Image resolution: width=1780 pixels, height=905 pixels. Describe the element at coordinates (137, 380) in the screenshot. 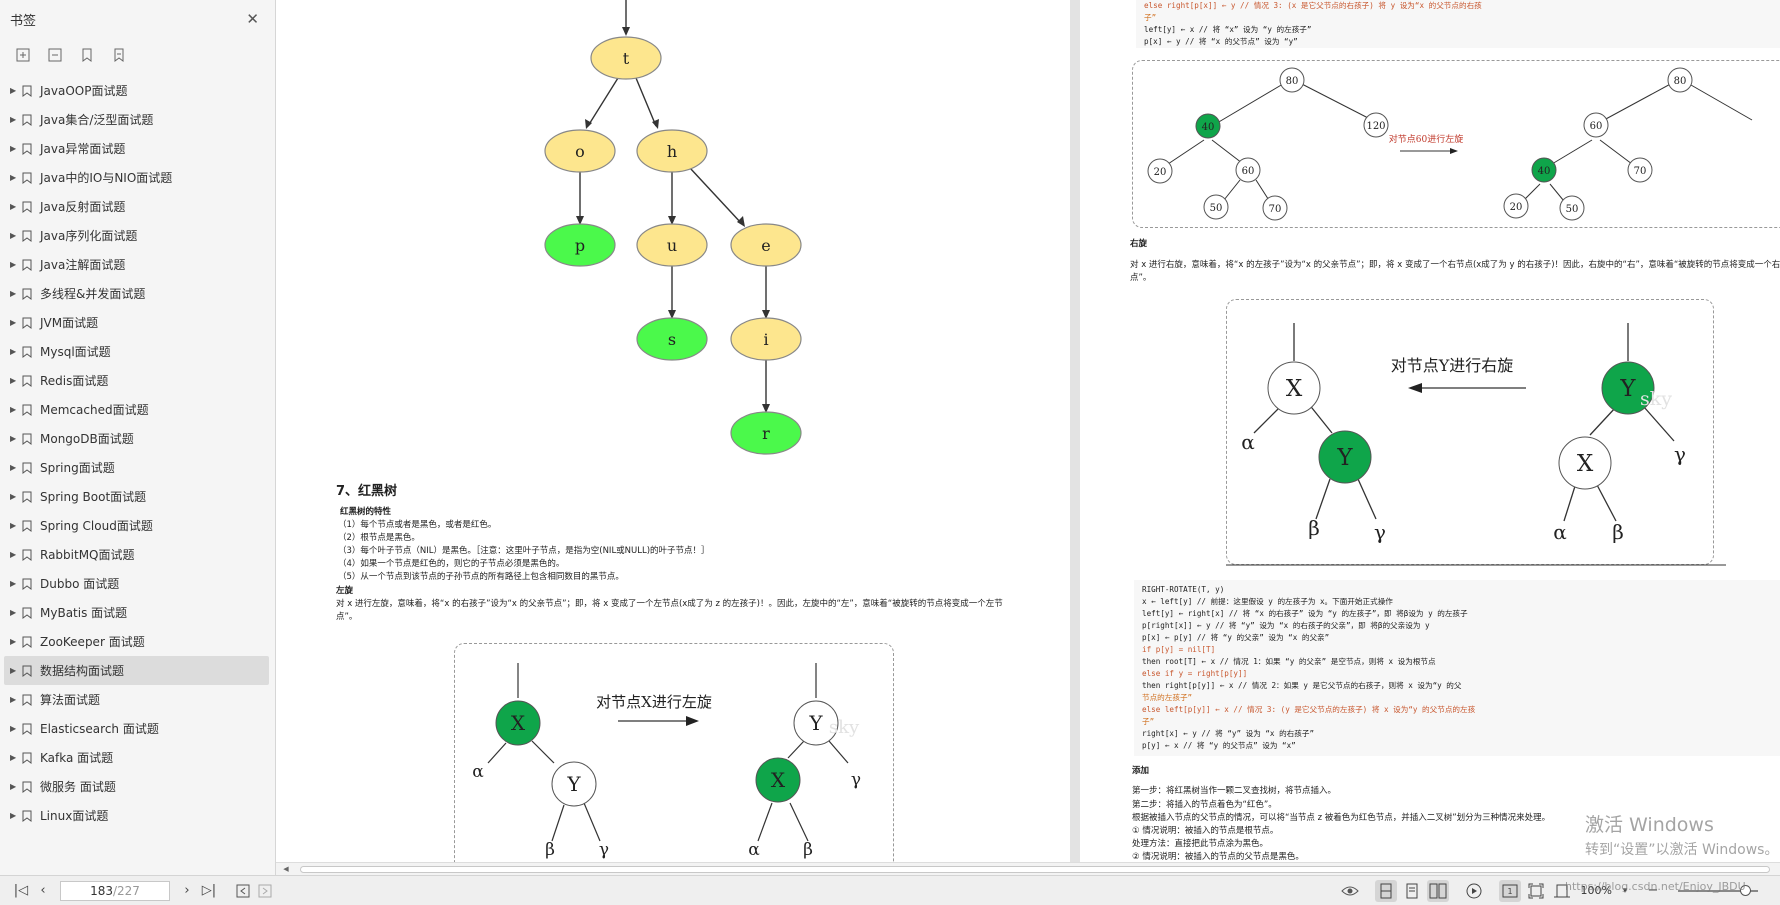

I see `bookmark-item: ▶ Redis面试题` at that location.